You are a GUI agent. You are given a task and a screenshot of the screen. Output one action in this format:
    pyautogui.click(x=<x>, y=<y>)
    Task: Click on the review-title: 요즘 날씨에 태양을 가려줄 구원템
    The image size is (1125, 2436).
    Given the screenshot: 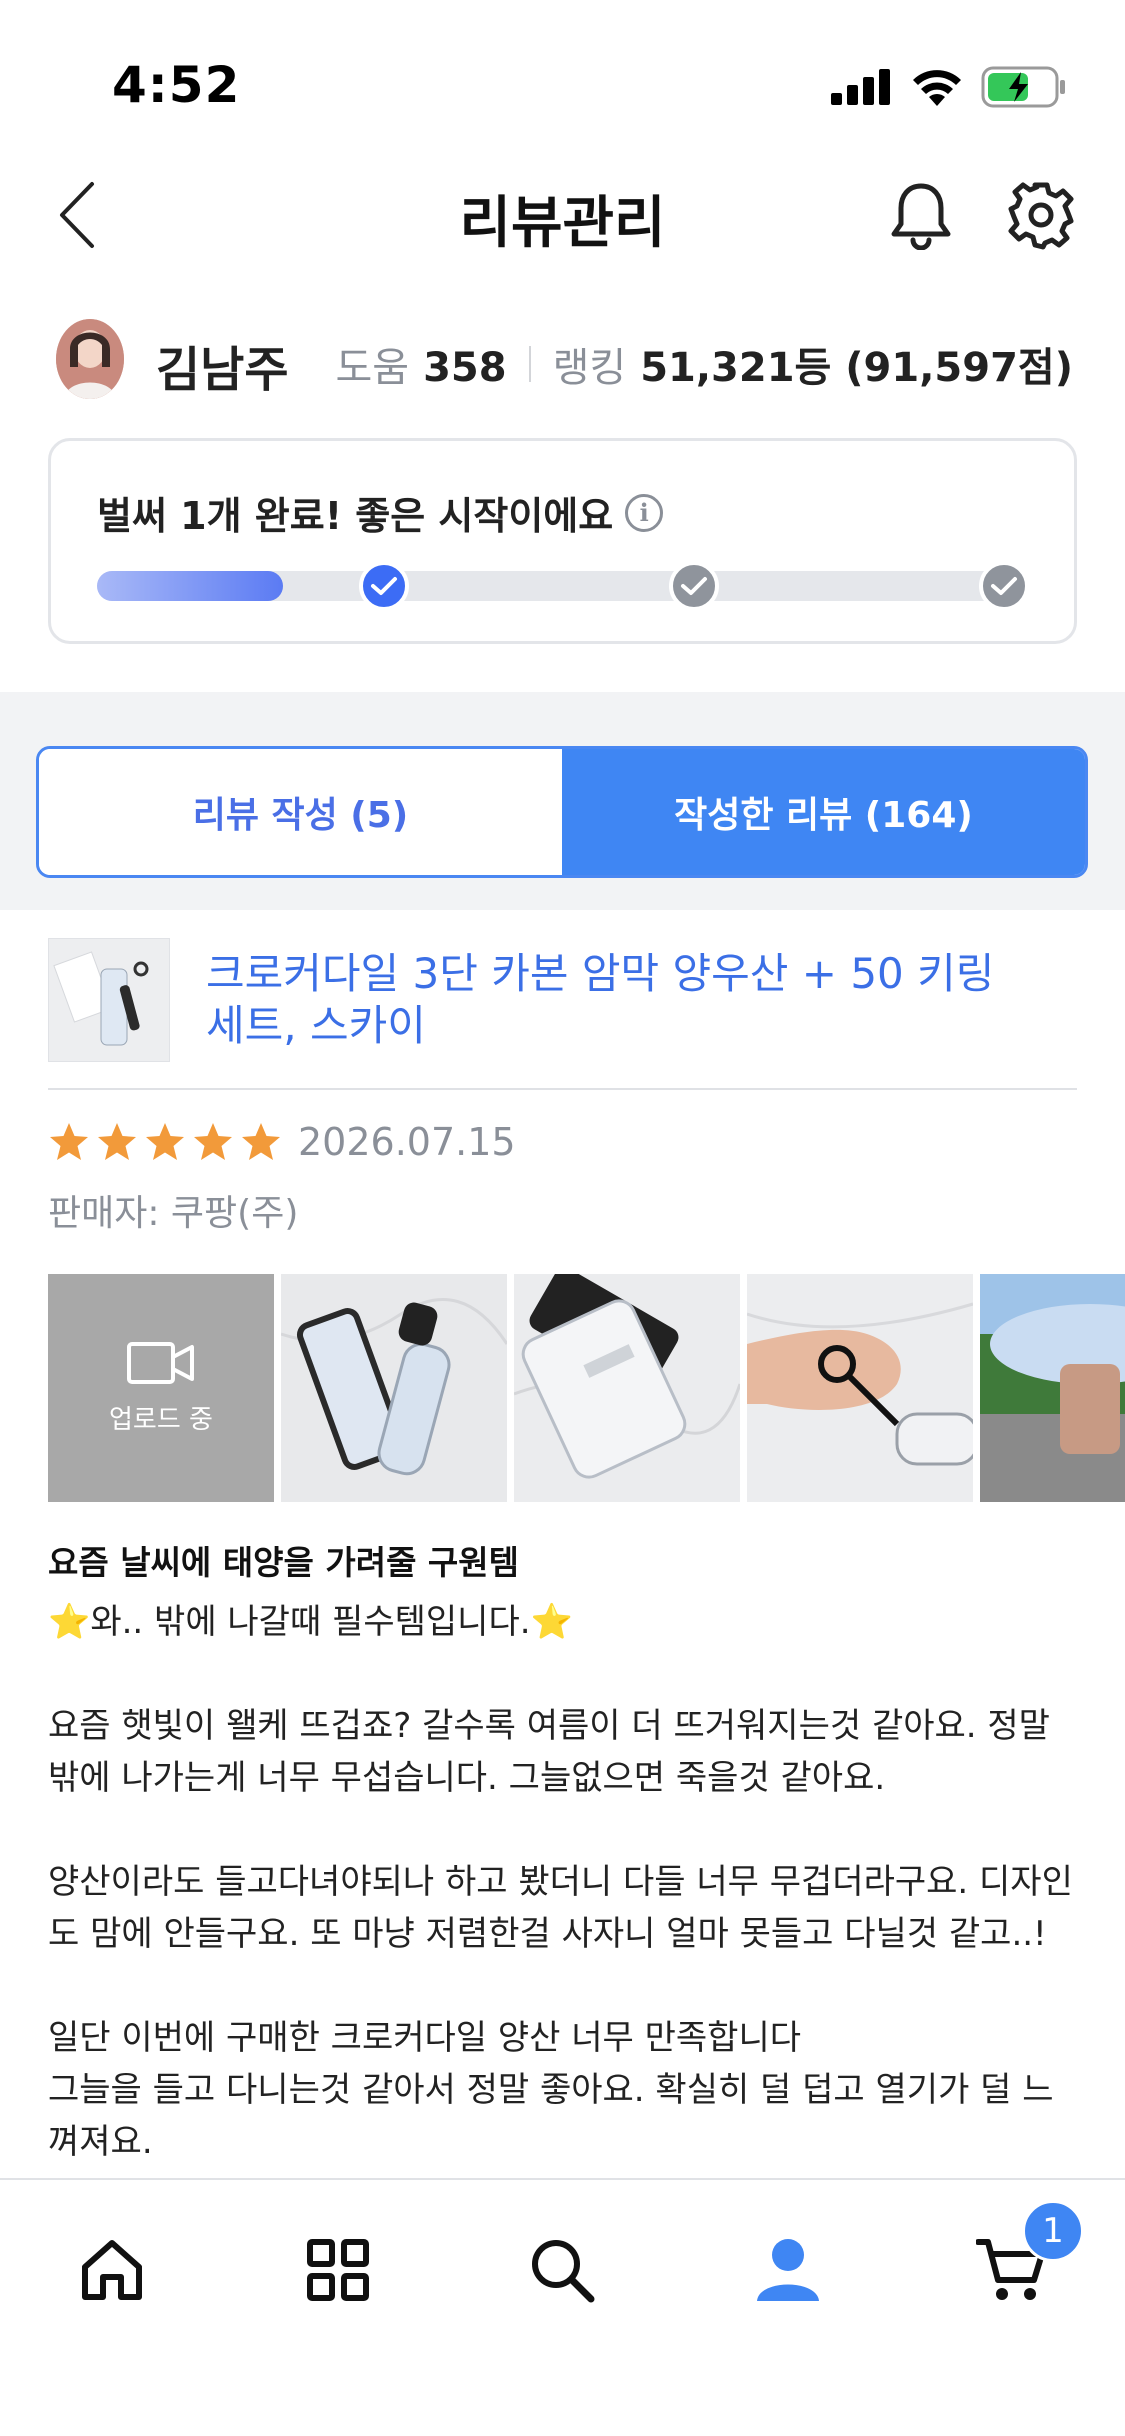 What is the action you would take?
    pyautogui.click(x=283, y=1562)
    